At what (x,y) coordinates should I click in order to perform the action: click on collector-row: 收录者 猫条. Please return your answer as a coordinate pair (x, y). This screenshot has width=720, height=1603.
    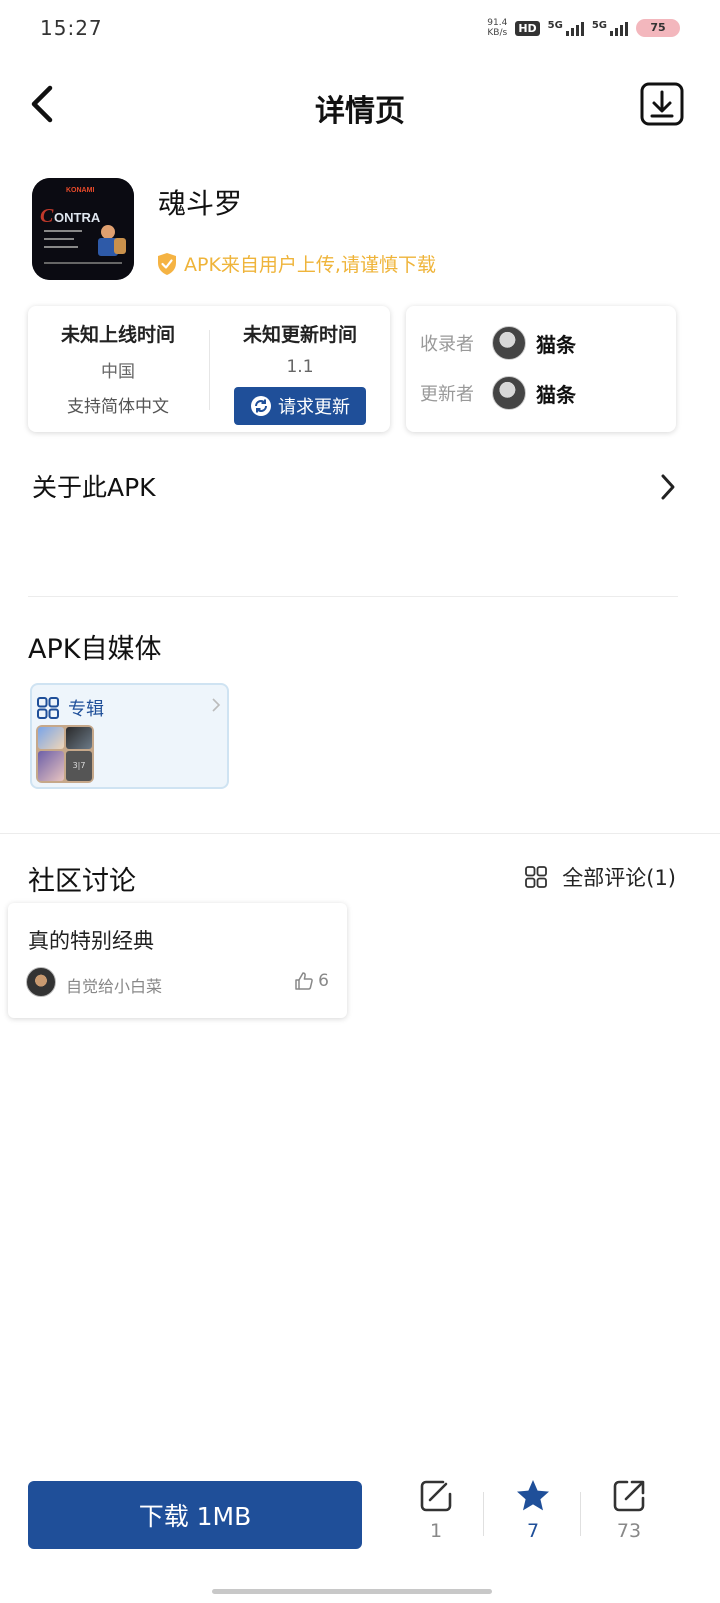
    Looking at the image, I should click on (498, 343).